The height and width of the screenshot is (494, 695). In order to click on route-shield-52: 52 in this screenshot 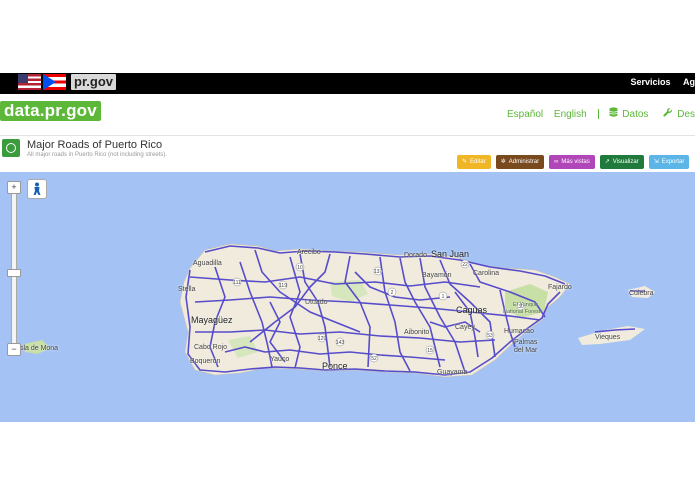, I will do `click(374, 358)`.